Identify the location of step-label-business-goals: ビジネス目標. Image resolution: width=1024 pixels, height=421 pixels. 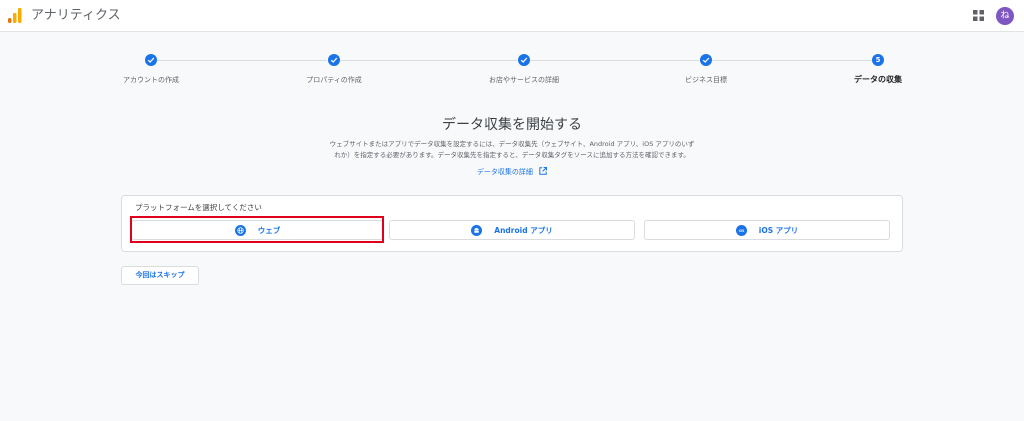
(706, 80).